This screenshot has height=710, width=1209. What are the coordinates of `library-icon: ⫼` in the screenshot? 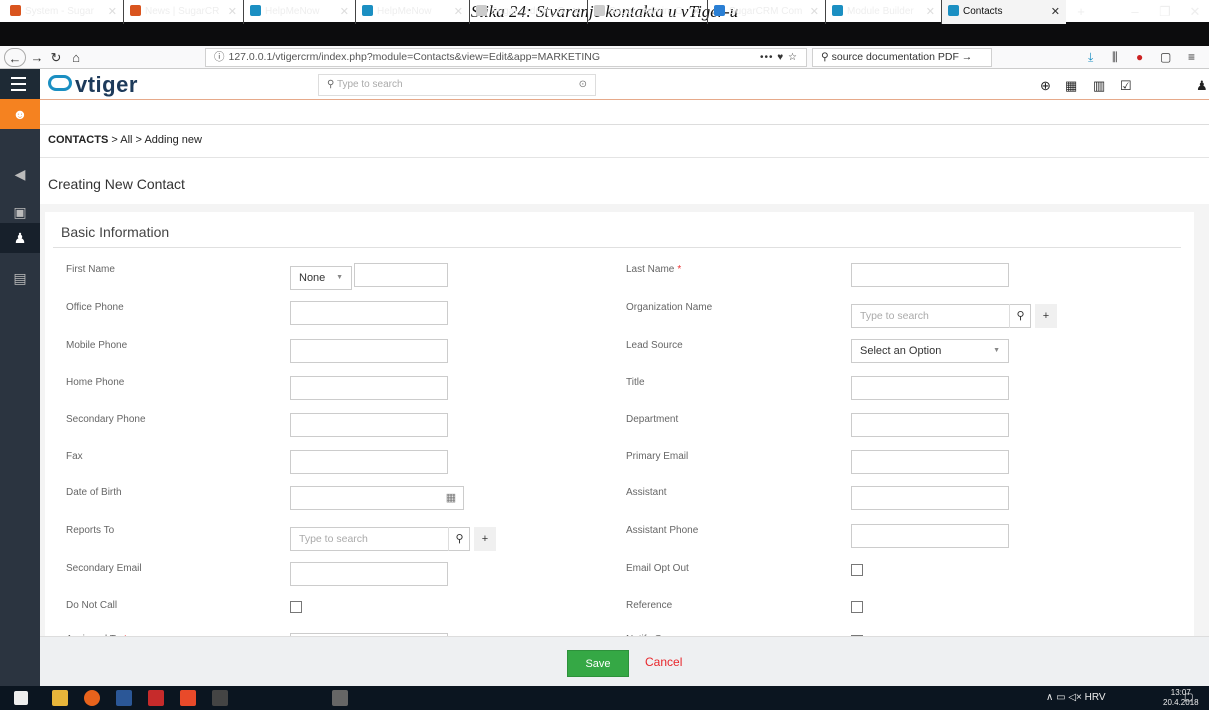 It's located at (1115, 57).